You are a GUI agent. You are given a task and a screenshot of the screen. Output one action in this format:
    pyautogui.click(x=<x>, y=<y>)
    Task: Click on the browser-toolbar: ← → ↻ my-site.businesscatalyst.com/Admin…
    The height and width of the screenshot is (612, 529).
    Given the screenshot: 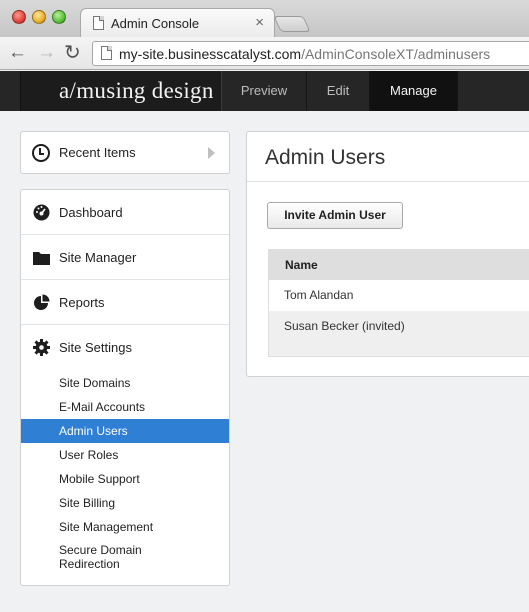 What is the action you would take?
    pyautogui.click(x=264, y=53)
    